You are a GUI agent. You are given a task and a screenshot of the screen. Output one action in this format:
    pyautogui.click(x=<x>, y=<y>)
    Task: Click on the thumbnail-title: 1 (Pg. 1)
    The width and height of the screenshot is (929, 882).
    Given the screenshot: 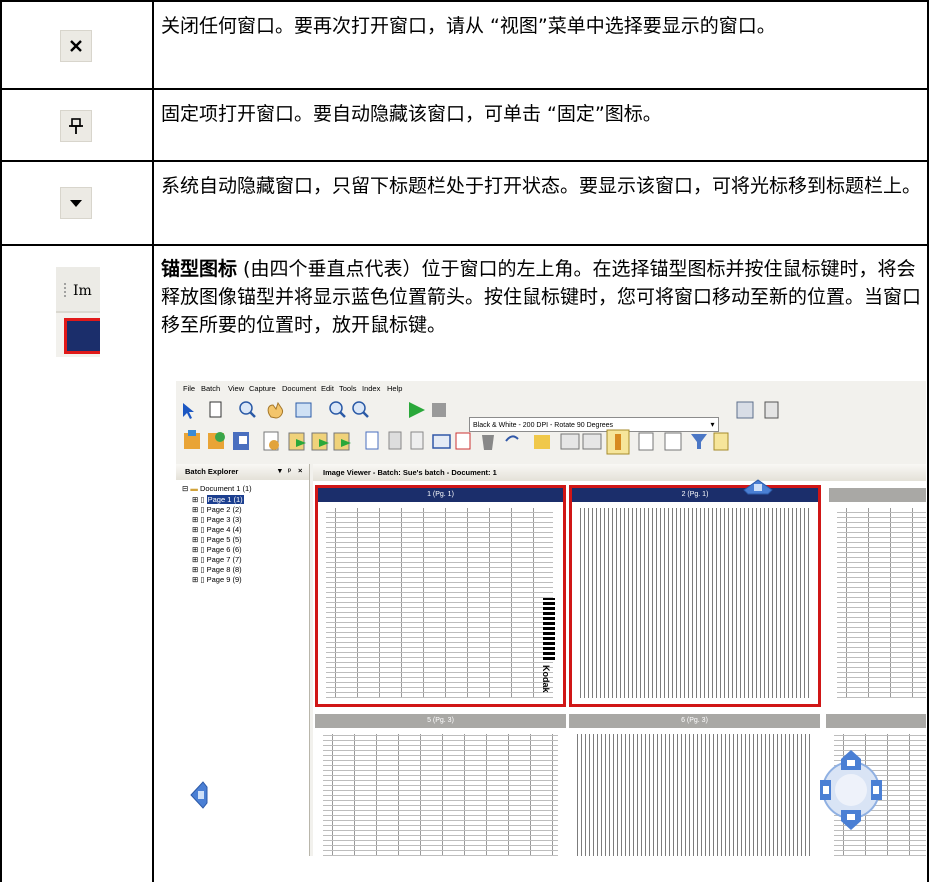 What is the action you would take?
    pyautogui.click(x=440, y=495)
    